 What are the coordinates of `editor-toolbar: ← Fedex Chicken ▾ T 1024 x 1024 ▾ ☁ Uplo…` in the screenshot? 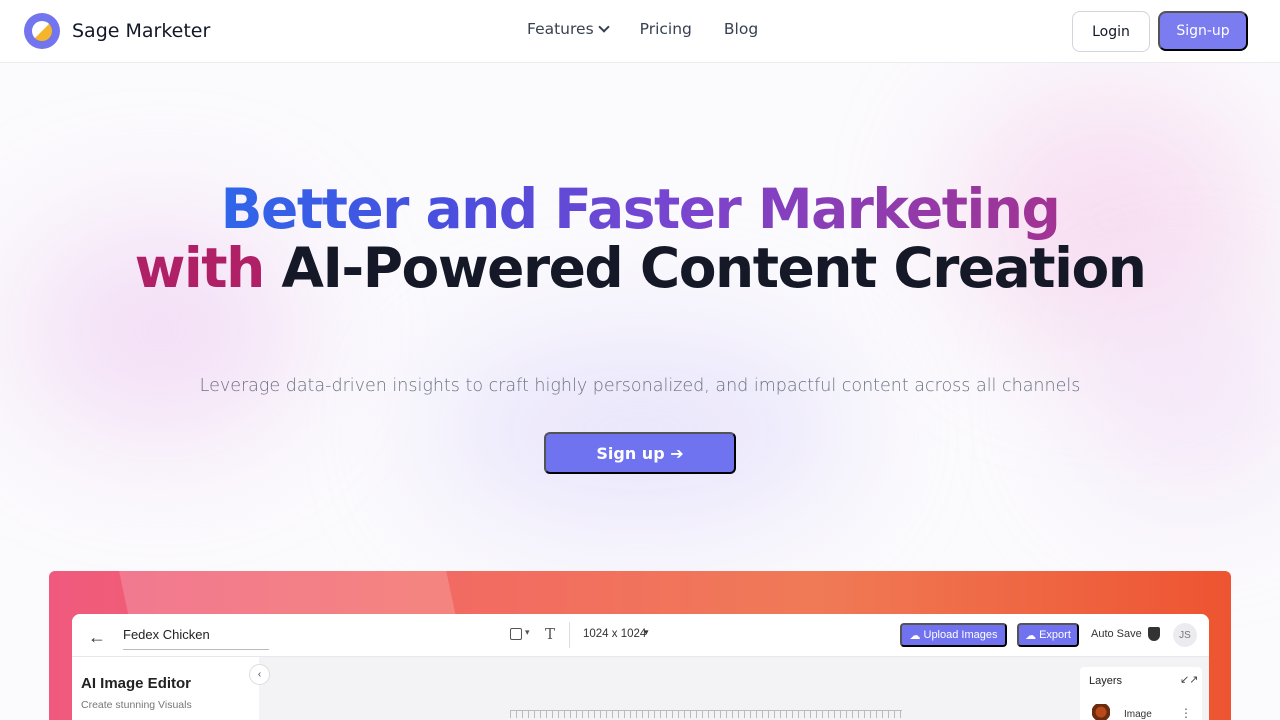 It's located at (640, 635).